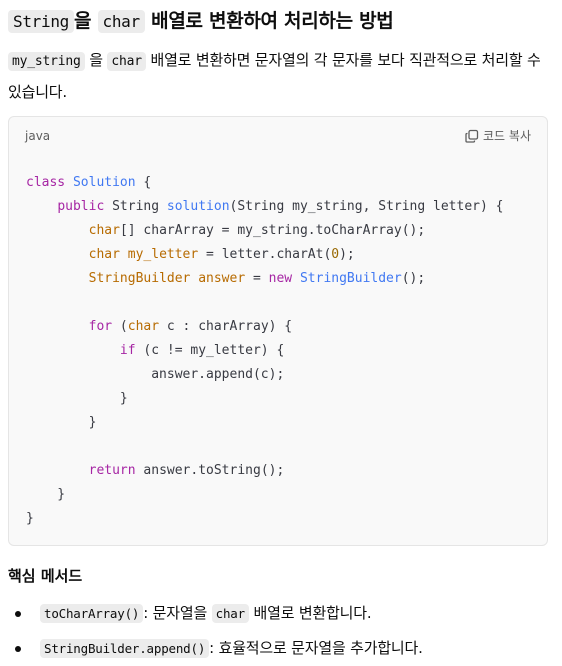 The height and width of the screenshot is (666, 562). What do you see at coordinates (45, 576) in the screenshot?
I see `key-methods-title: 핵심 메서드` at bounding box center [45, 576].